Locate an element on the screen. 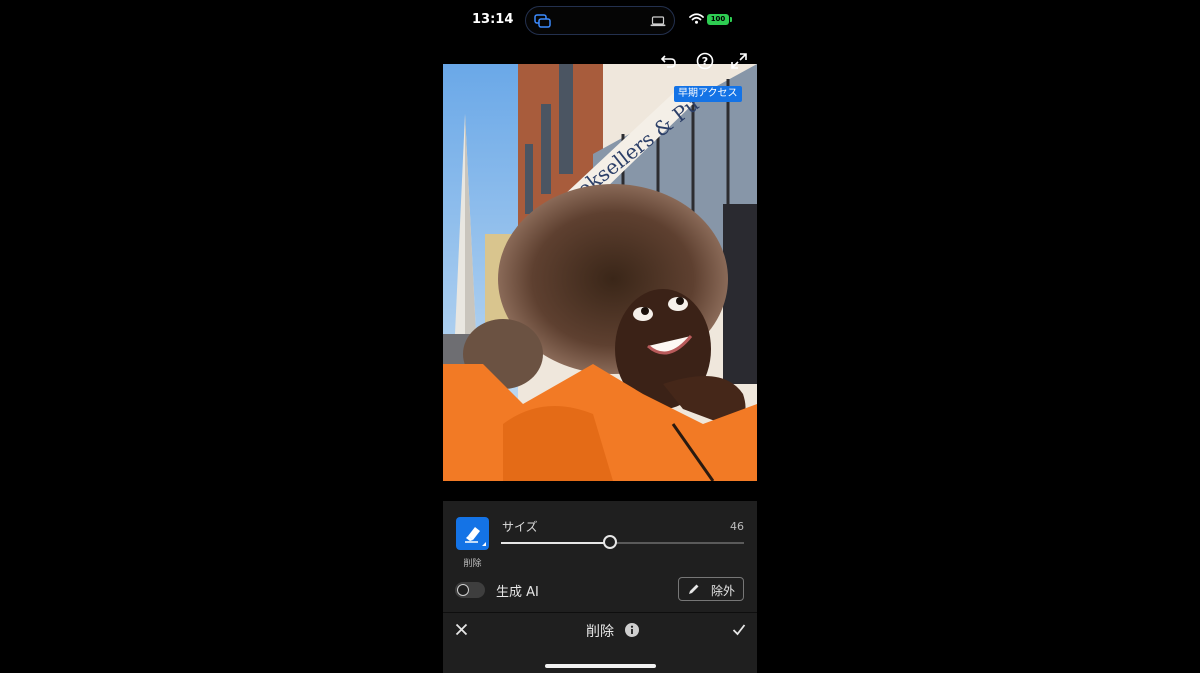 The width and height of the screenshot is (1200, 673). remove-tool-button is located at coordinates (472, 533).